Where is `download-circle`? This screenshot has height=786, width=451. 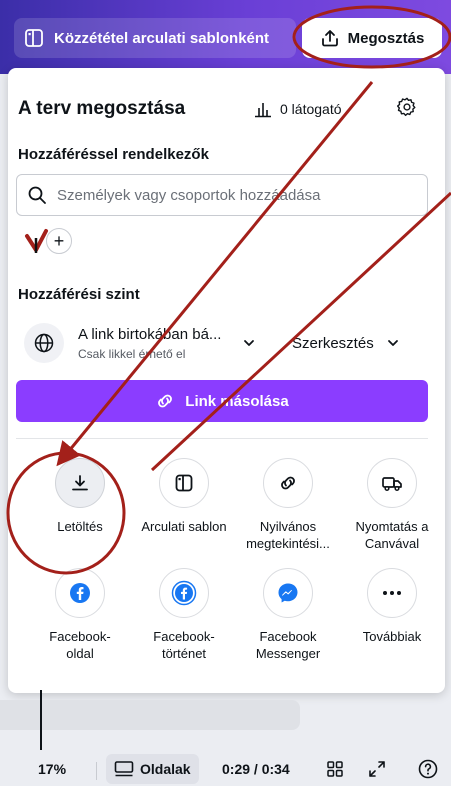
download-circle is located at coordinates (80, 483).